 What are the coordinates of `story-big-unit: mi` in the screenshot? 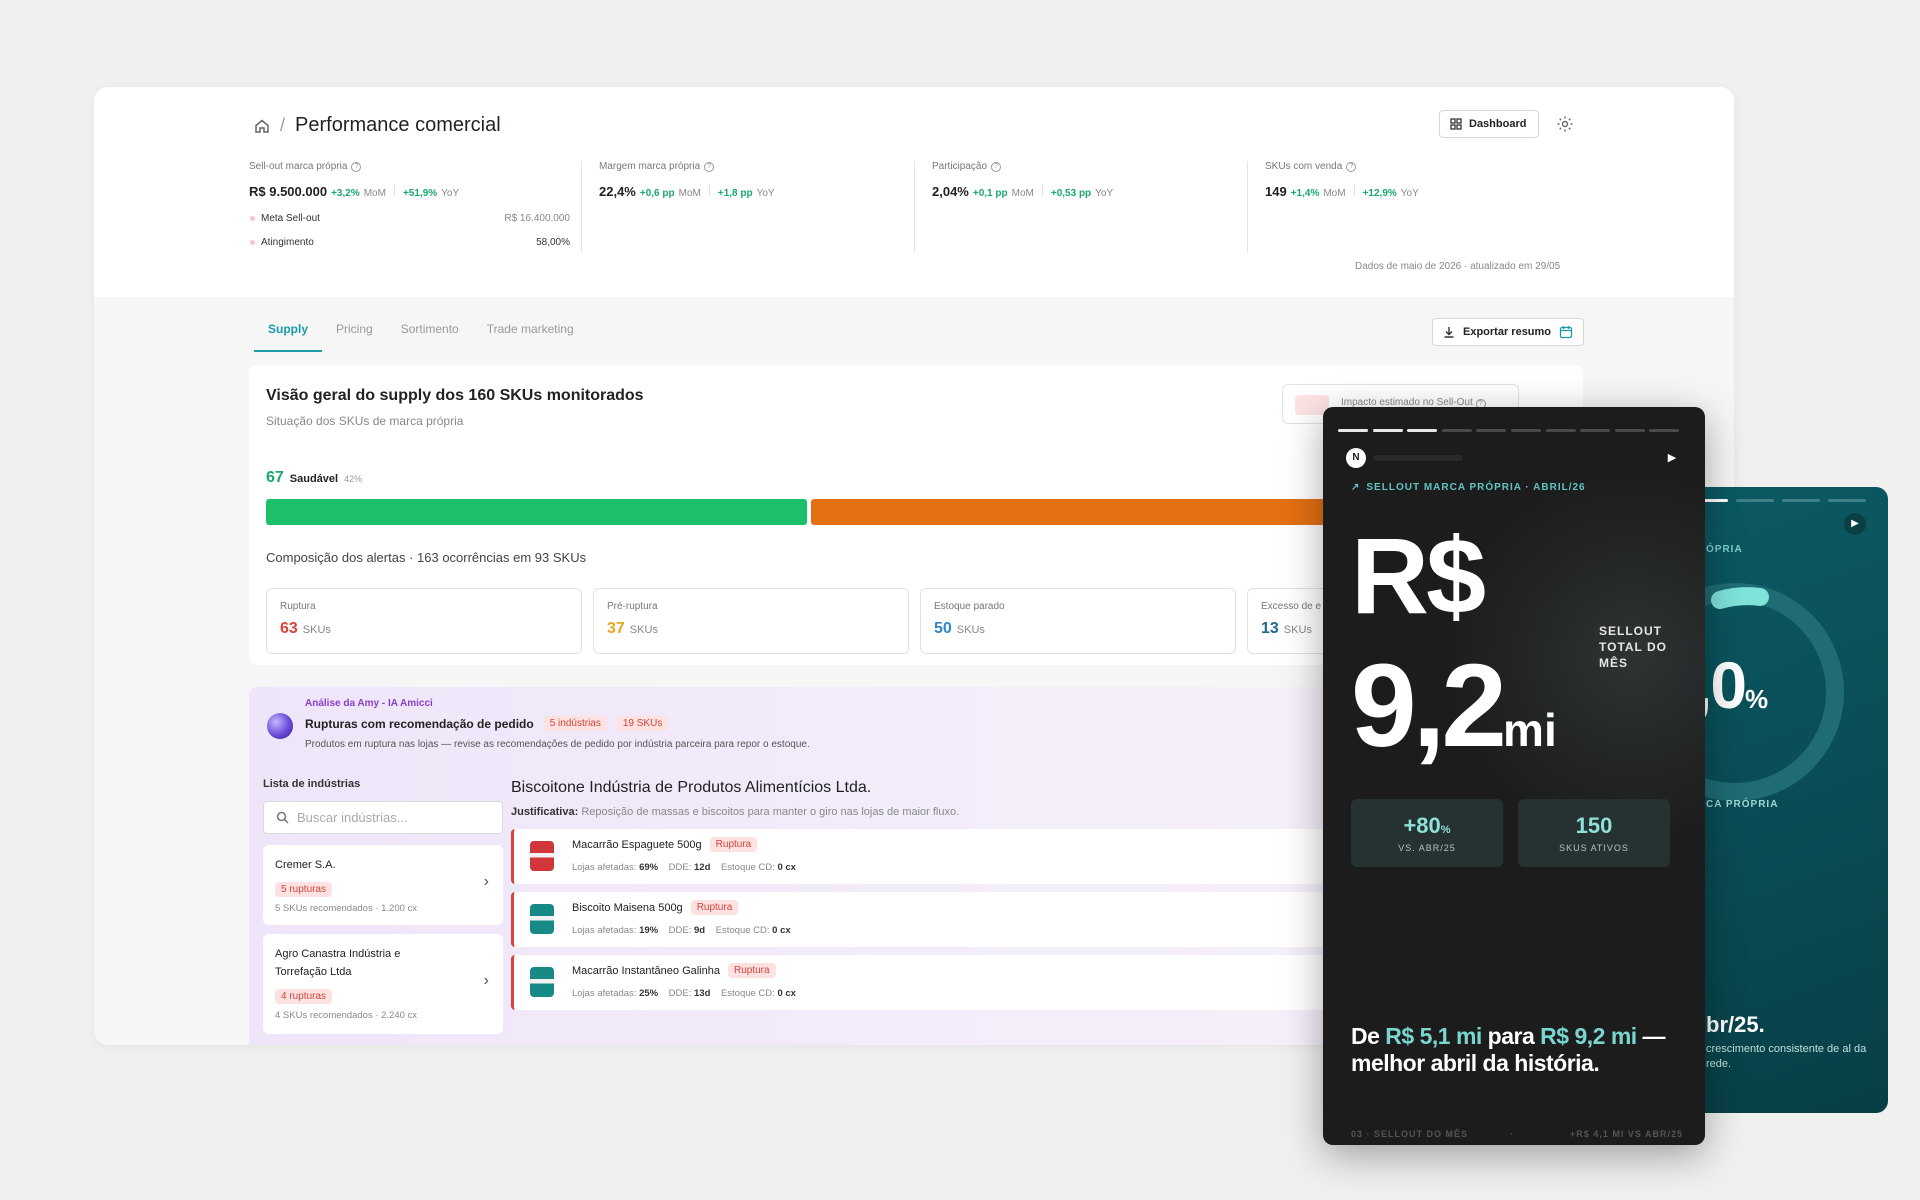 It's located at (1530, 730).